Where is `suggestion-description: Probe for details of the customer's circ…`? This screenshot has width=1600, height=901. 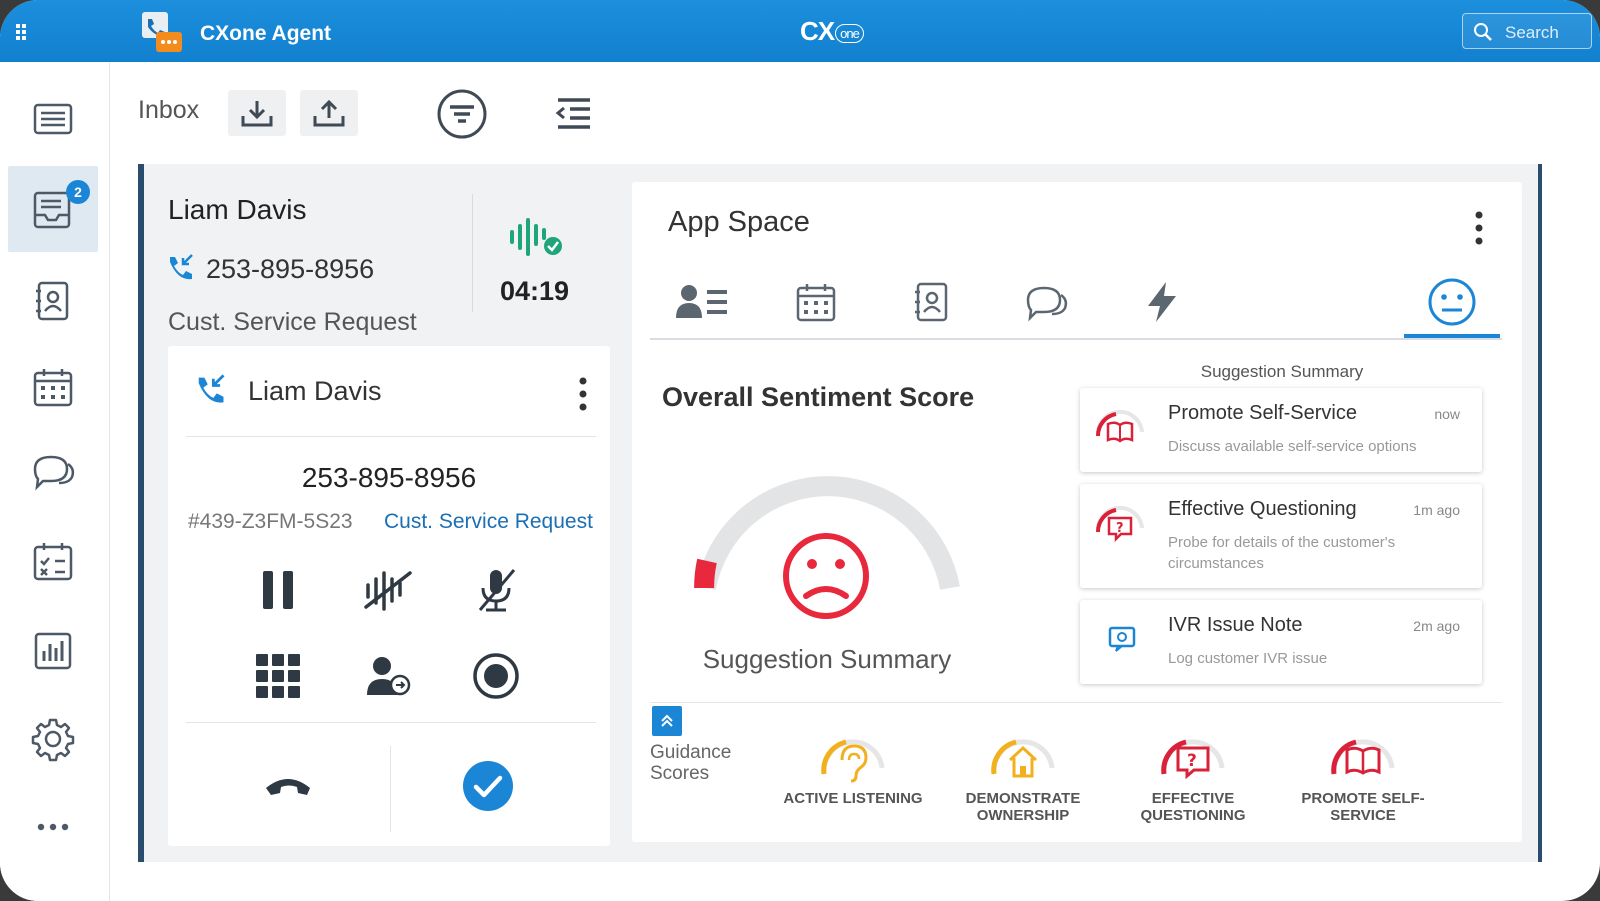 suggestion-description: Probe for details of the customer's circ… is located at coordinates (1282, 553).